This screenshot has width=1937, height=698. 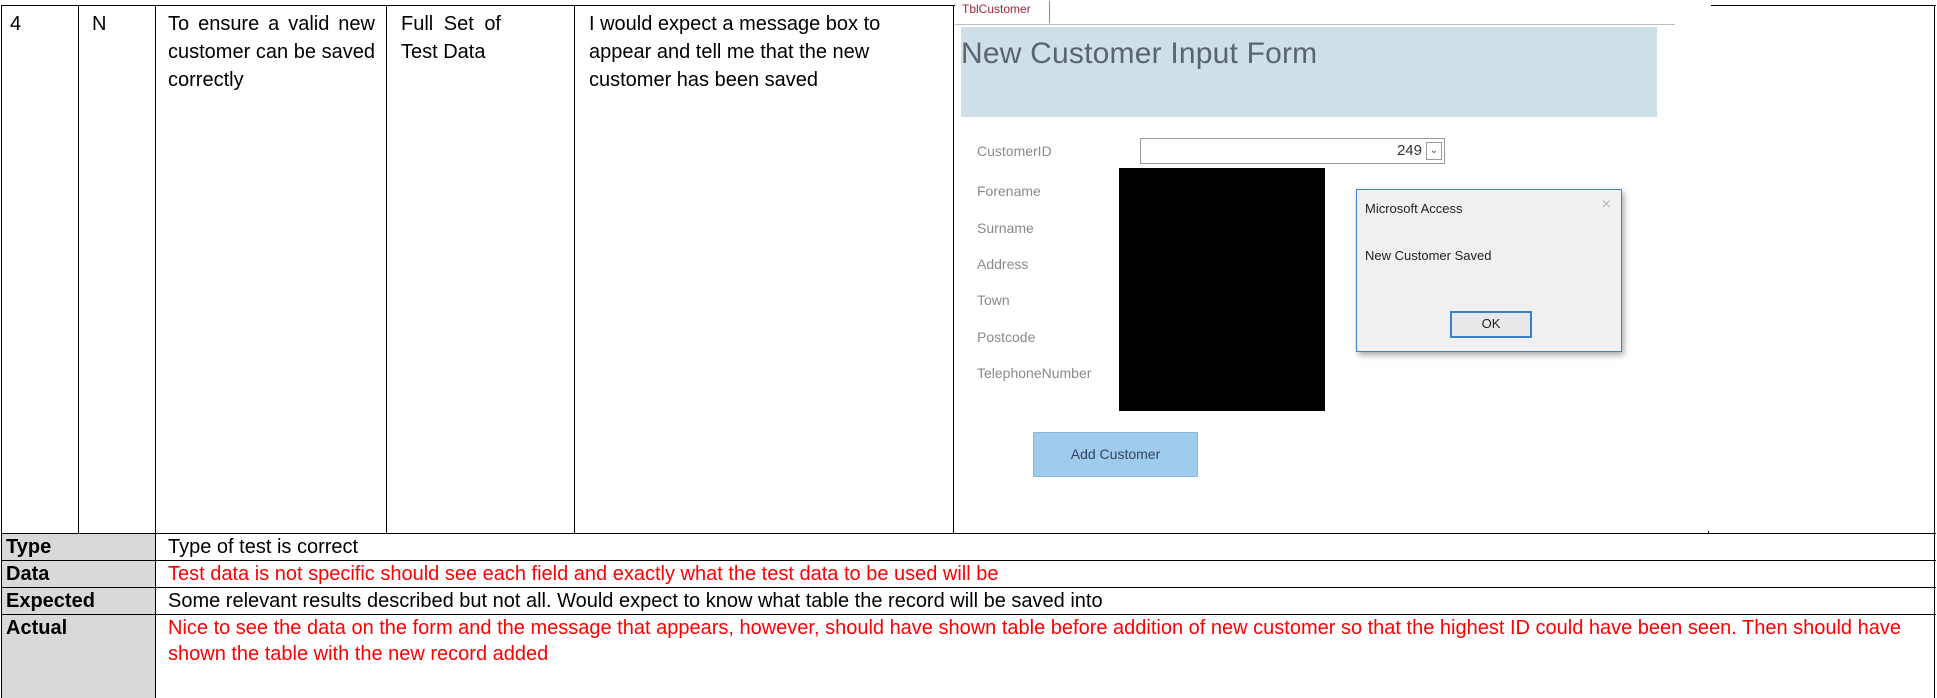 I want to click on field-label-forename: Forename, so click(x=1009, y=191).